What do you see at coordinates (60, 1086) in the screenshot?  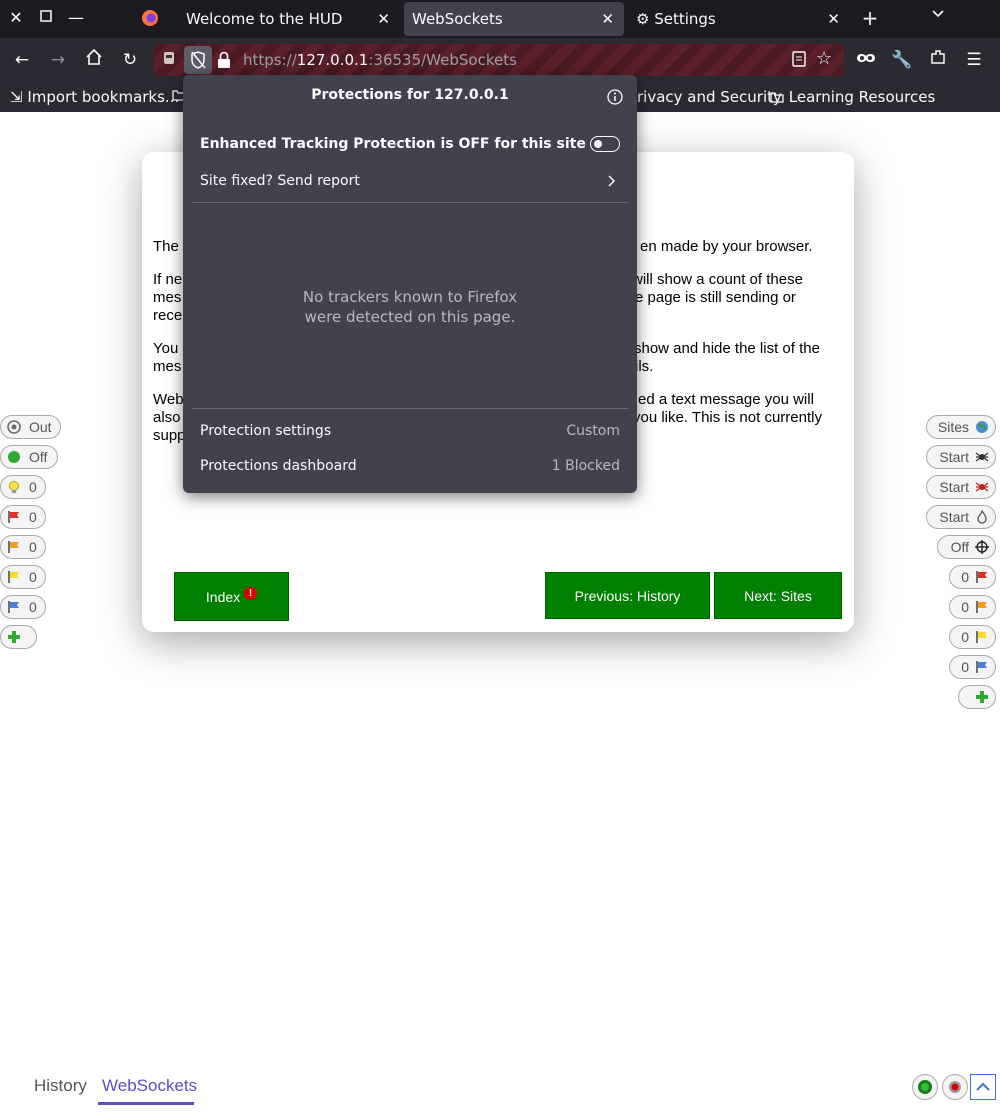 I see `bottom-tab-history: History` at bounding box center [60, 1086].